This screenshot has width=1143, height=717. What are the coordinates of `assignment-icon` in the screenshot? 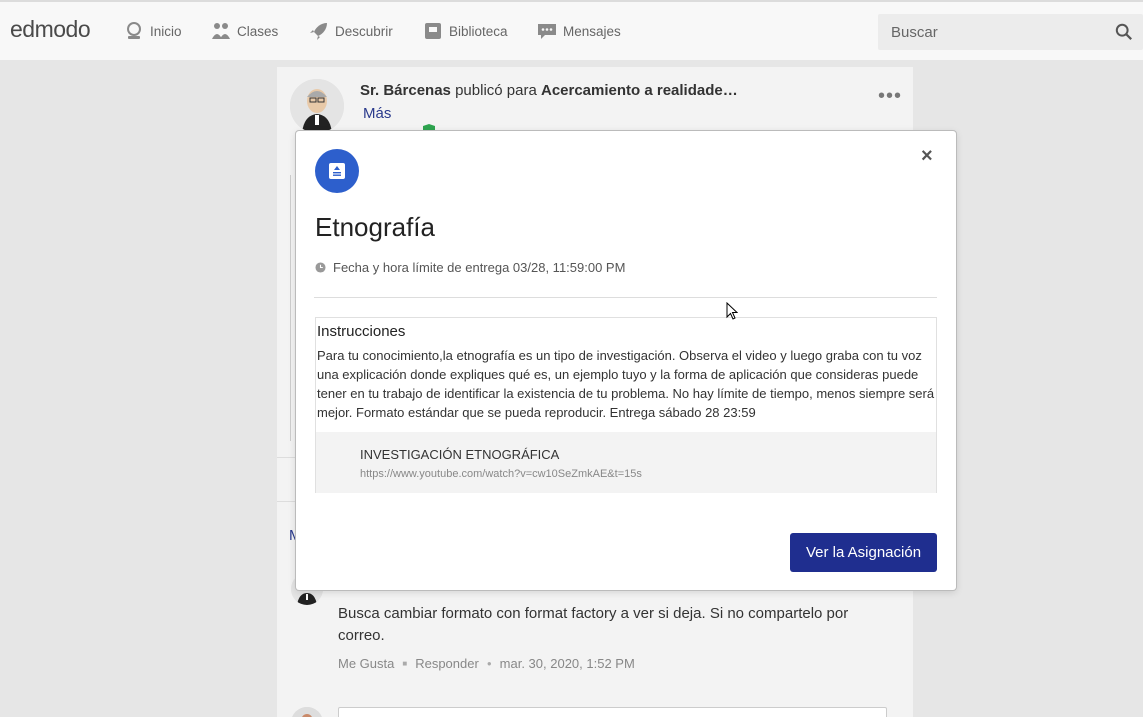 It's located at (337, 171).